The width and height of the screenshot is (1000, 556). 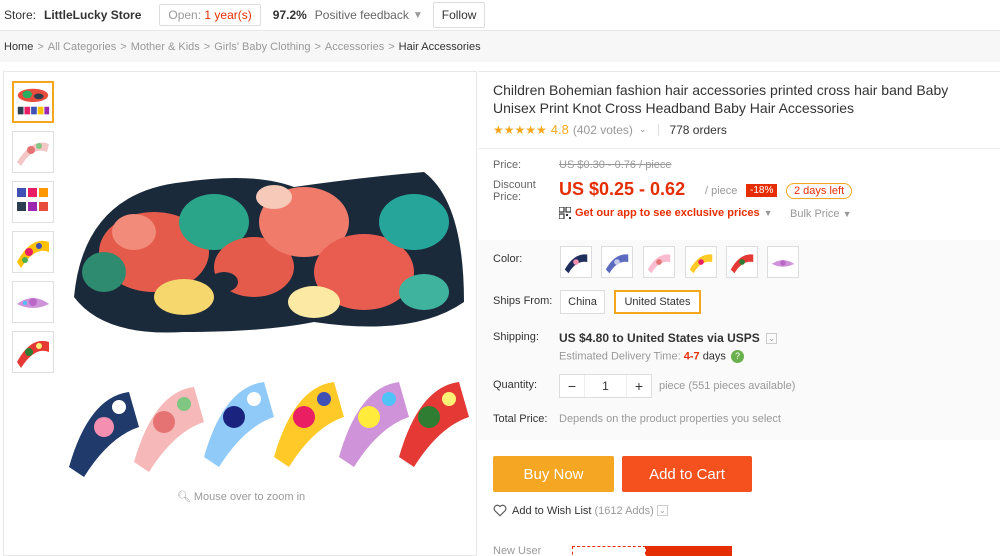 I want to click on shipping-info: US $4.80 to United States via USPS ⌄, so click(x=668, y=338).